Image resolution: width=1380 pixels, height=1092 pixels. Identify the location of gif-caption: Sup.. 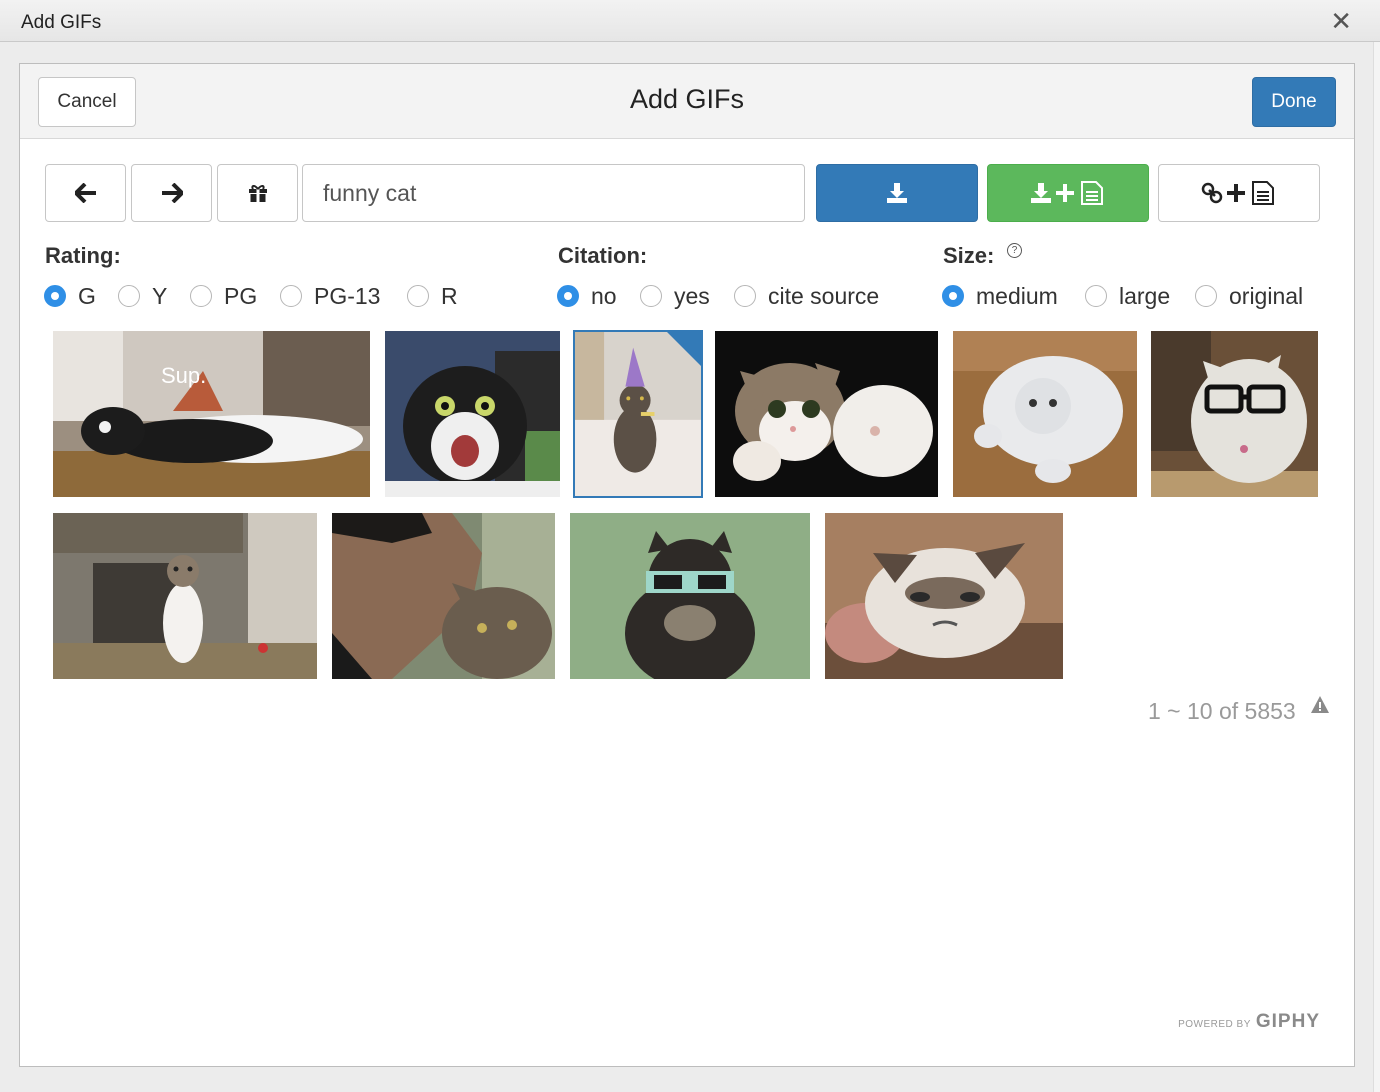
(183, 375).